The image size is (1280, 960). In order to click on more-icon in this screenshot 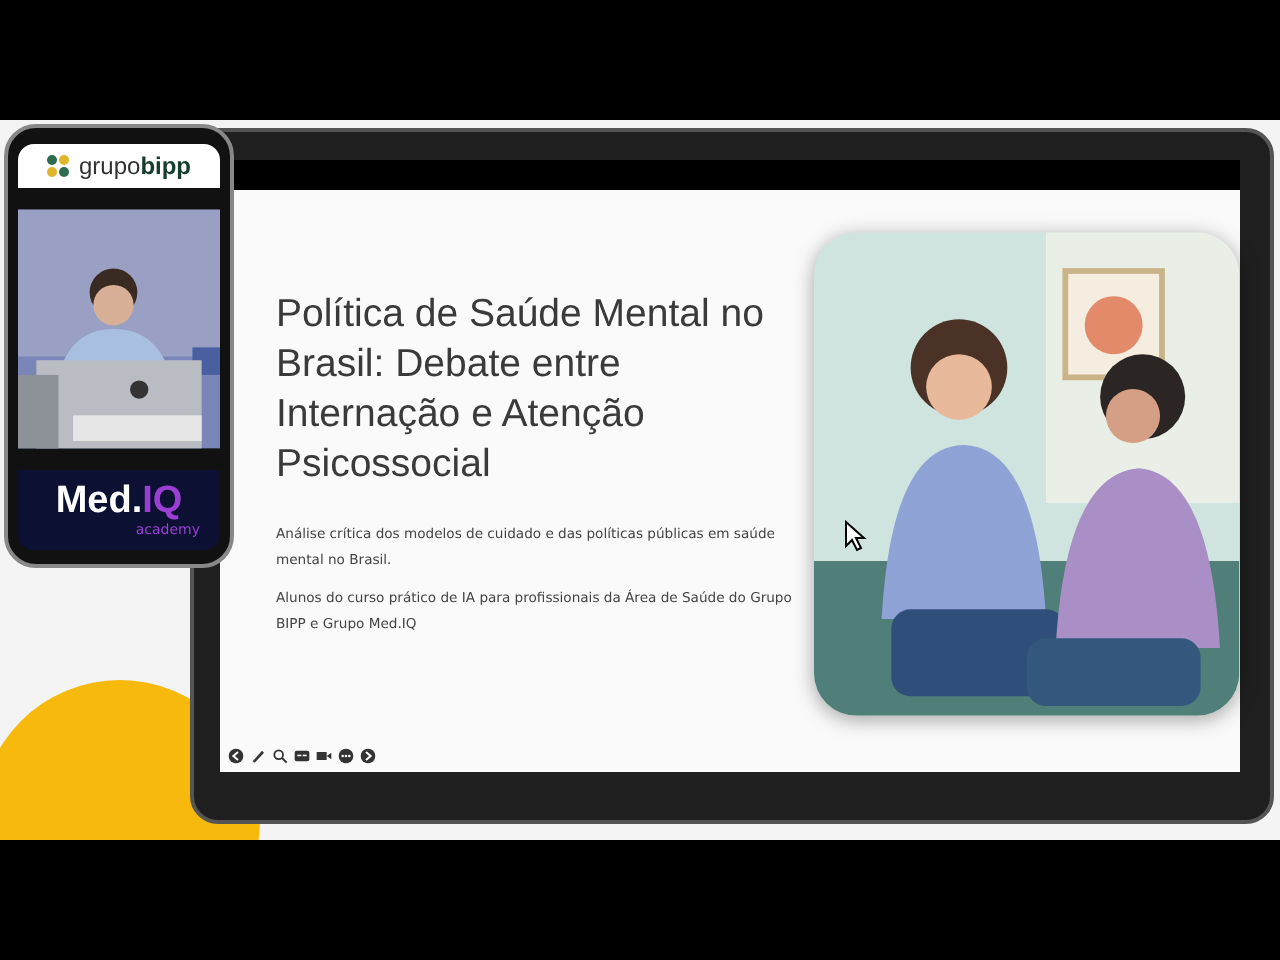, I will do `click(346, 756)`.